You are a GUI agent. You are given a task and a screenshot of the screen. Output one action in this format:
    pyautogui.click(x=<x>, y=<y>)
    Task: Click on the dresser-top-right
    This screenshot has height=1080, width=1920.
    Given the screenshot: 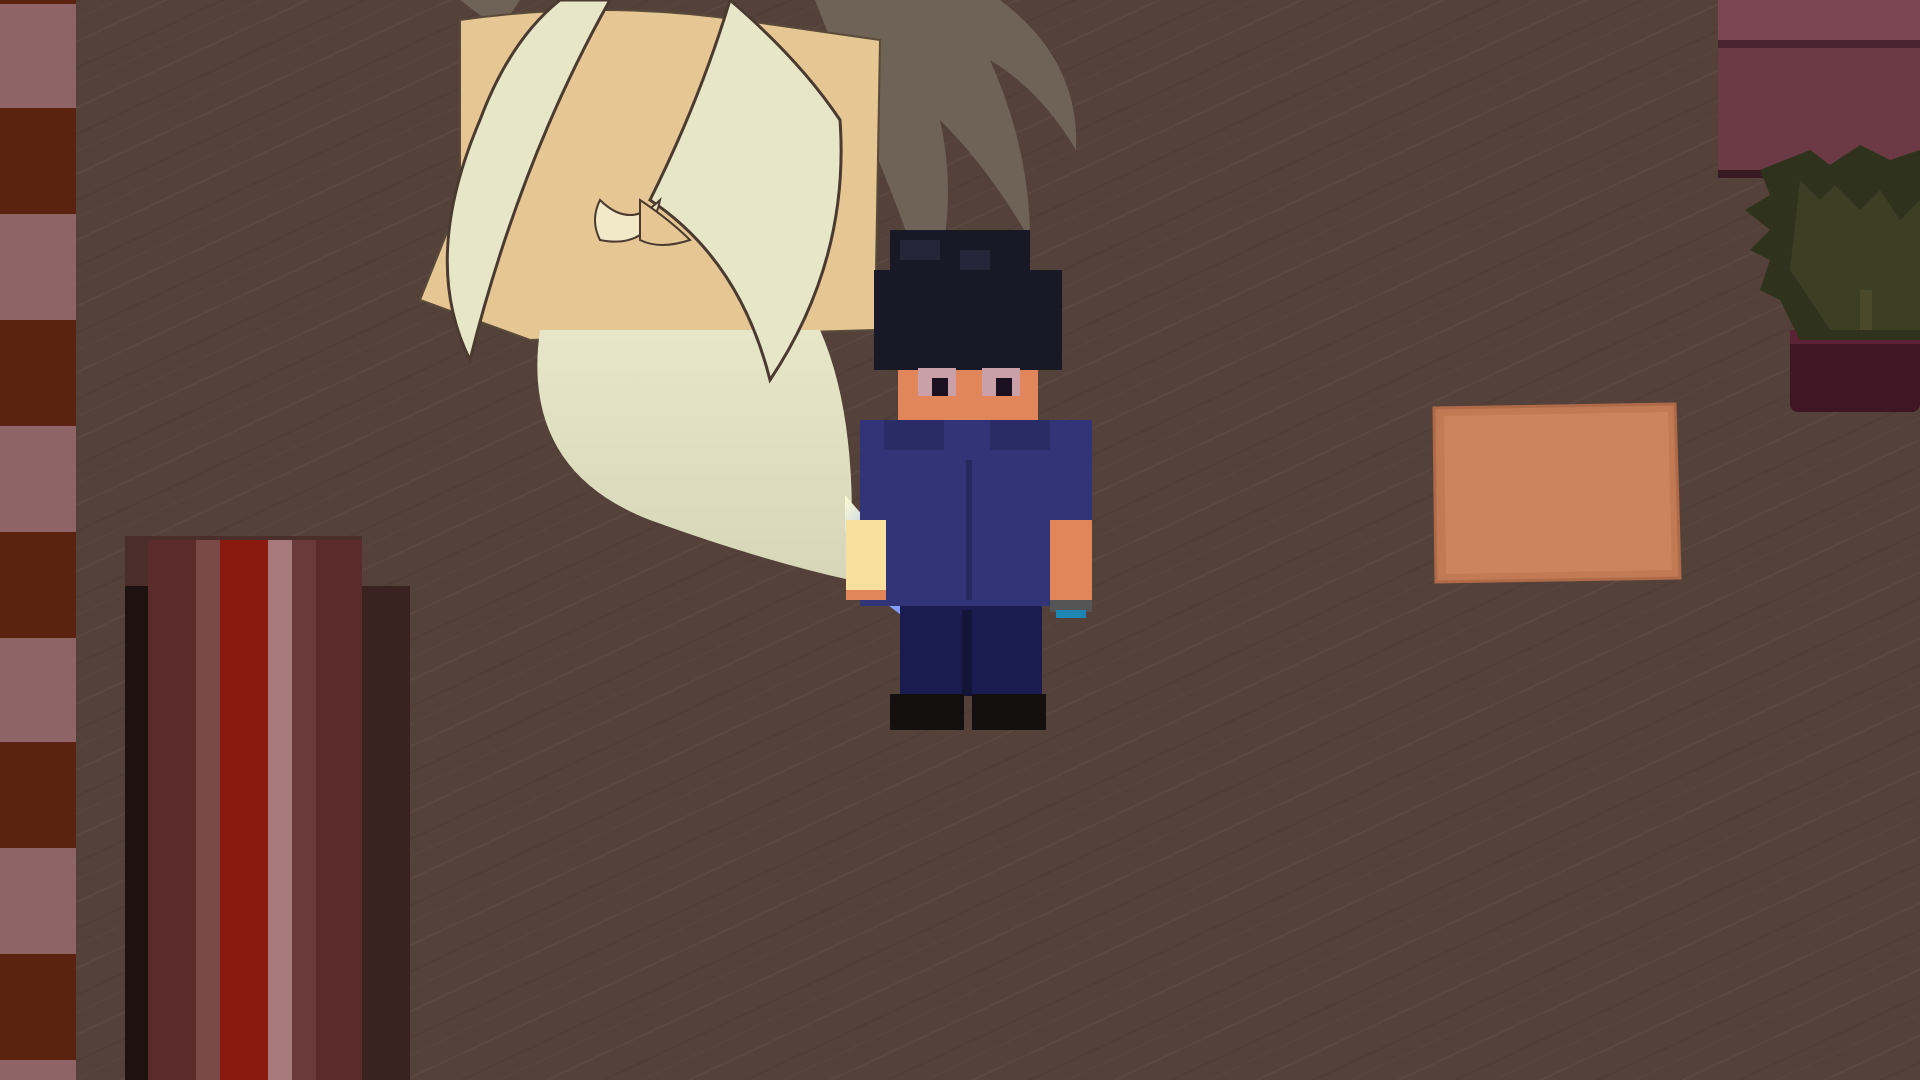 What is the action you would take?
    pyautogui.click(x=1819, y=89)
    